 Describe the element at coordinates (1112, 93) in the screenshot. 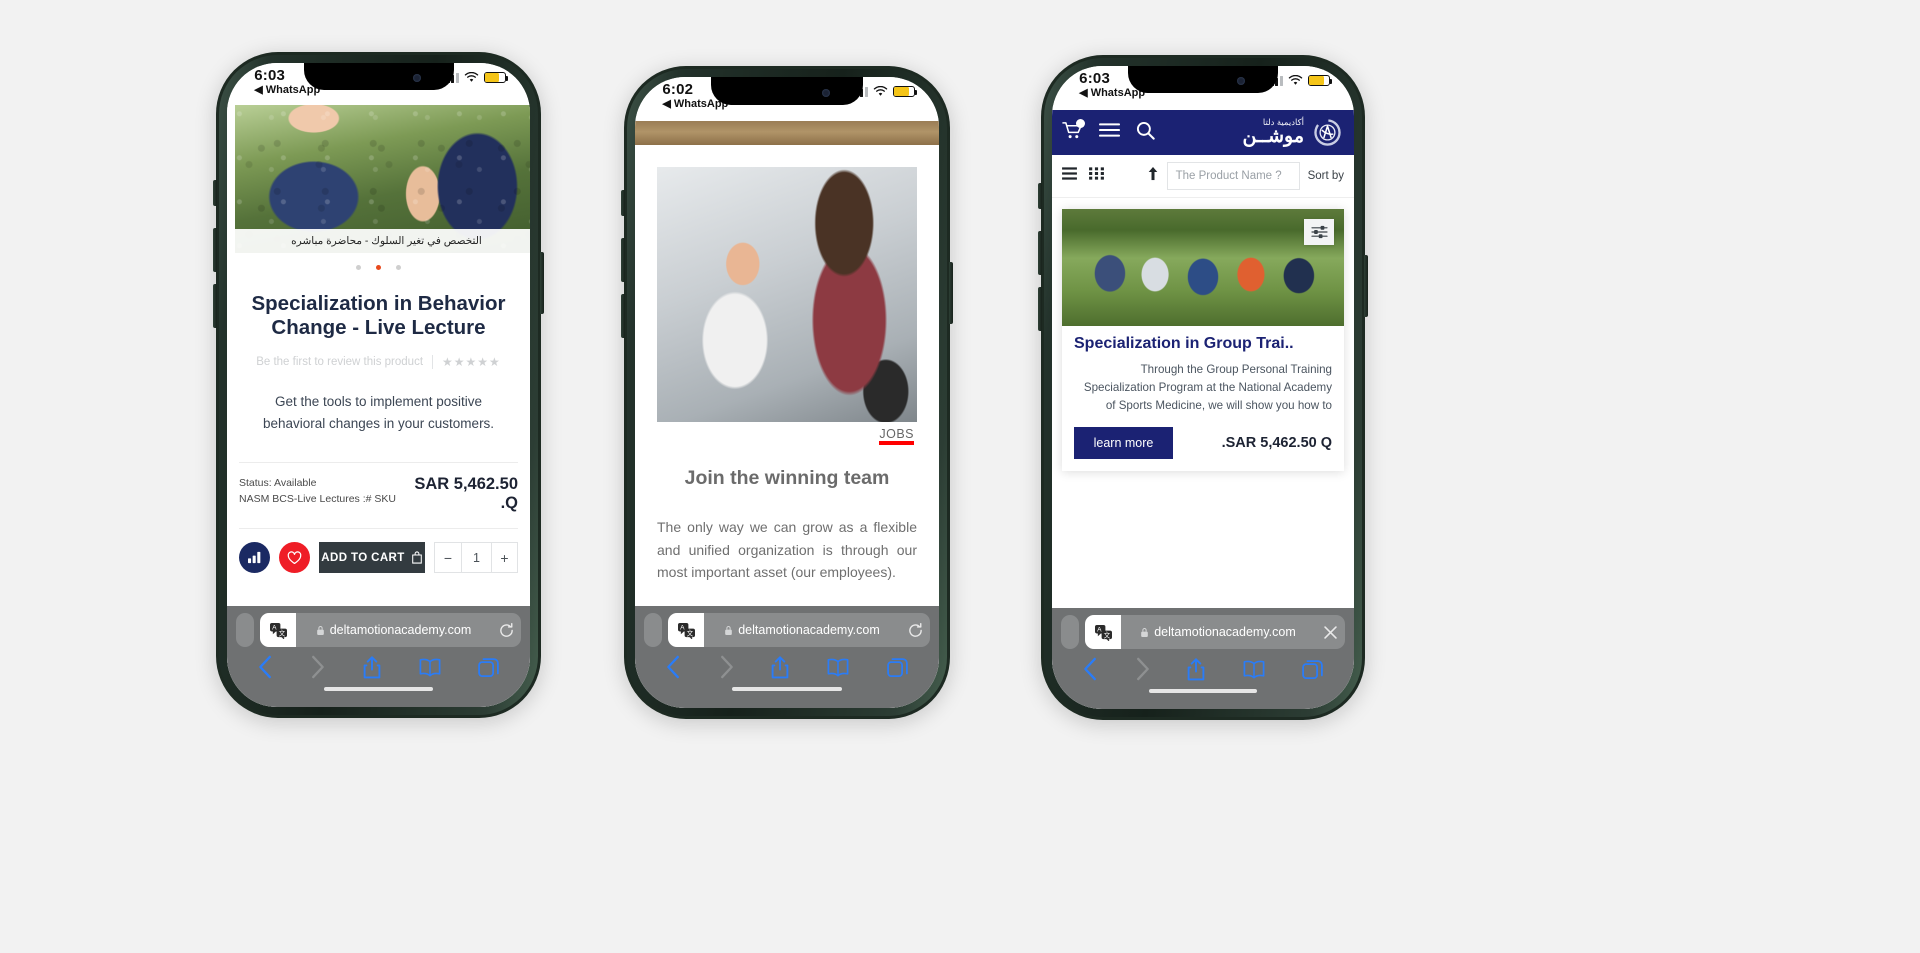

I see `back-to-whatsapp-link-3: ◀ WhatsApp` at that location.